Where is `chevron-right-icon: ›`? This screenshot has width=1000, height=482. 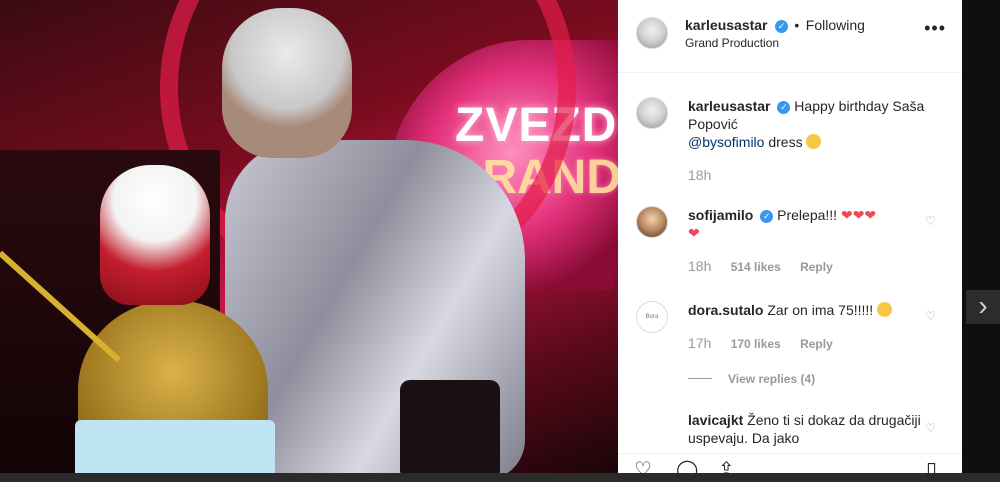
chevron-right-icon: › is located at coordinates (983, 307).